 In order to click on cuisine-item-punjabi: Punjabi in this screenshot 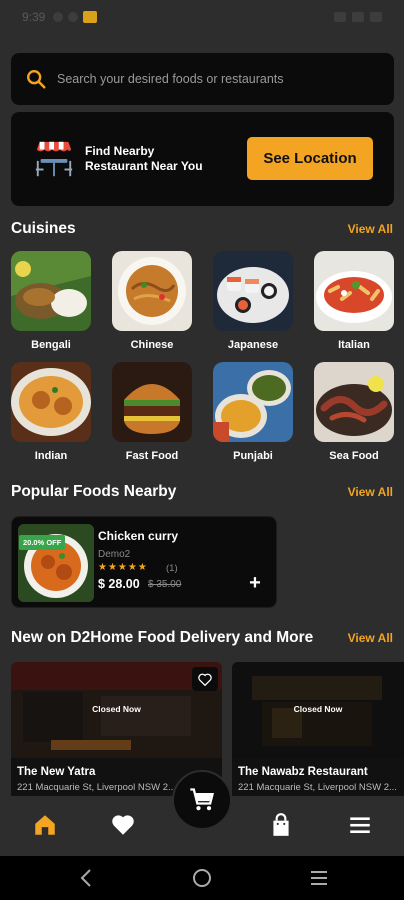, I will do `click(253, 412)`.